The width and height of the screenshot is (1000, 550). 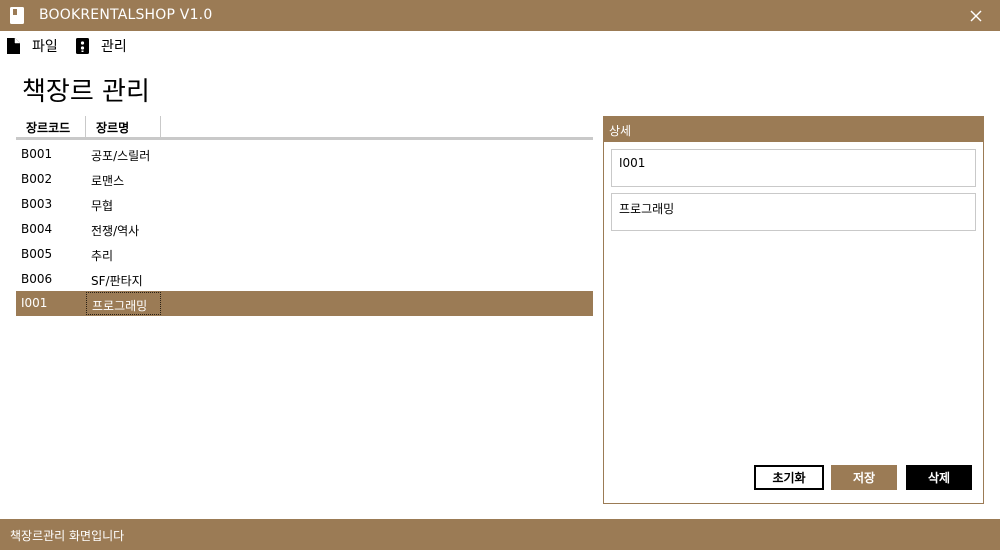 I want to click on menu-item-file: 파일, so click(x=32, y=46).